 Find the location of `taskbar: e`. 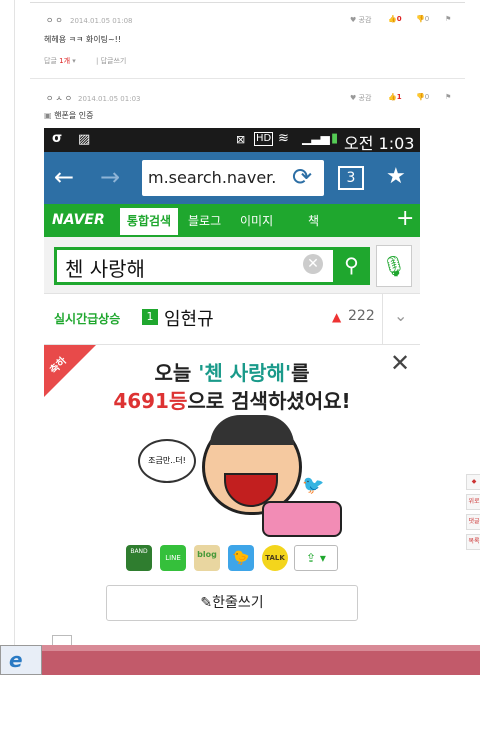

taskbar: e is located at coordinates (240, 660).